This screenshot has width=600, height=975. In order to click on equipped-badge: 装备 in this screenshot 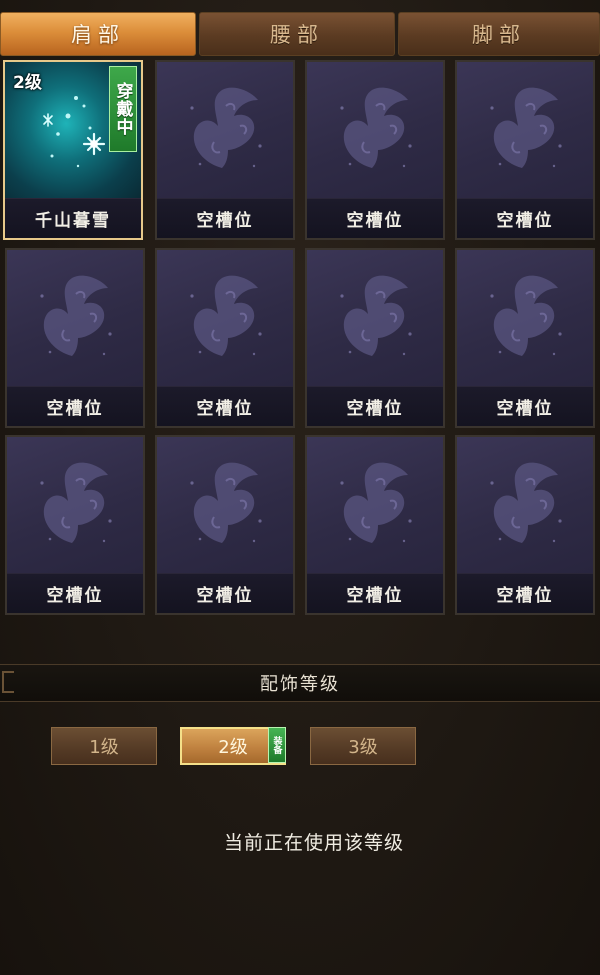, I will do `click(277, 745)`.